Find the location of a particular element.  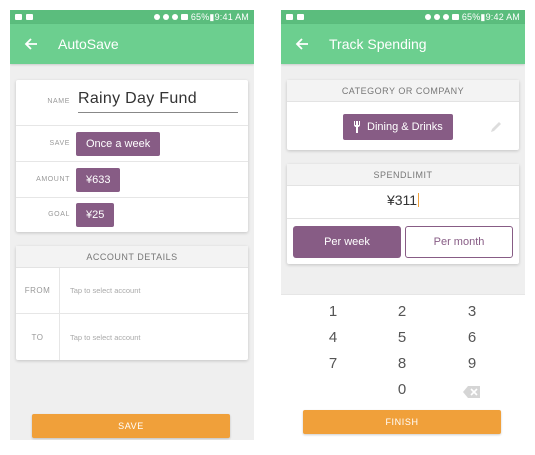

from-account-row: FROM Tap to select account is located at coordinates (132, 291).